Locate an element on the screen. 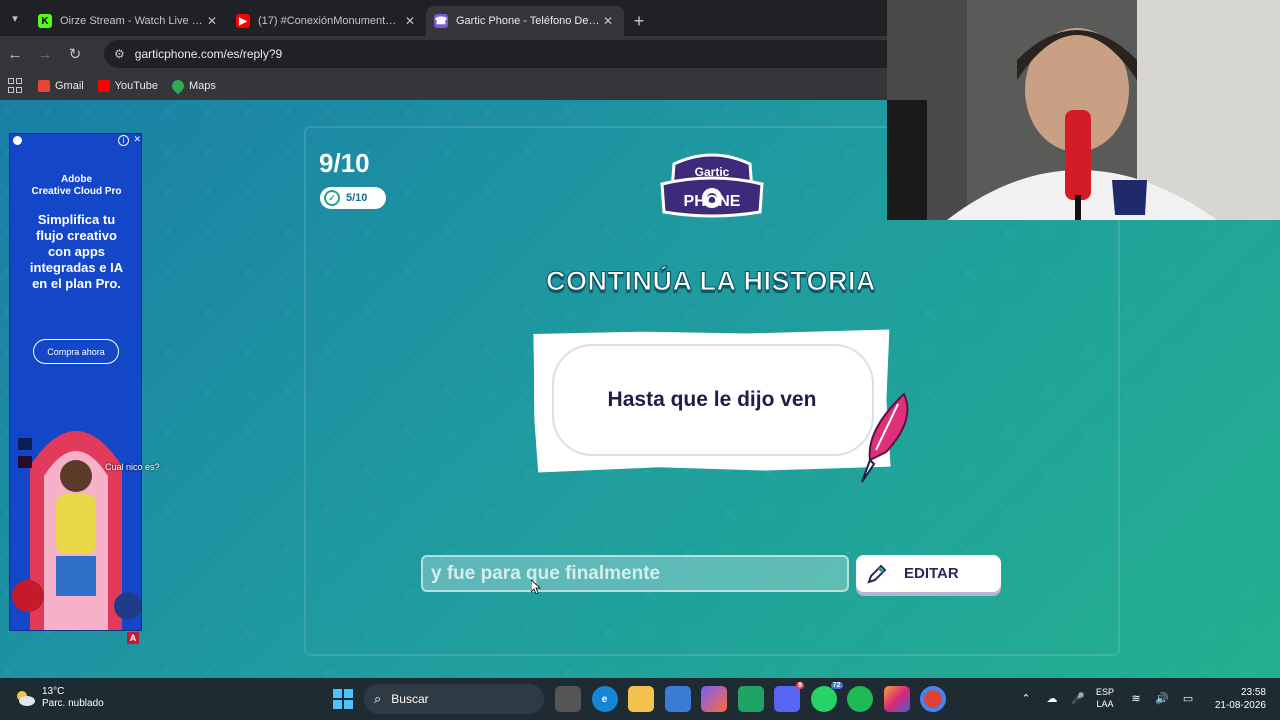 The height and width of the screenshot is (720, 1280). navigation-bar: ← → ↻ ⚙ garticphone.com/es/reply?9 is located at coordinates (452, 54).